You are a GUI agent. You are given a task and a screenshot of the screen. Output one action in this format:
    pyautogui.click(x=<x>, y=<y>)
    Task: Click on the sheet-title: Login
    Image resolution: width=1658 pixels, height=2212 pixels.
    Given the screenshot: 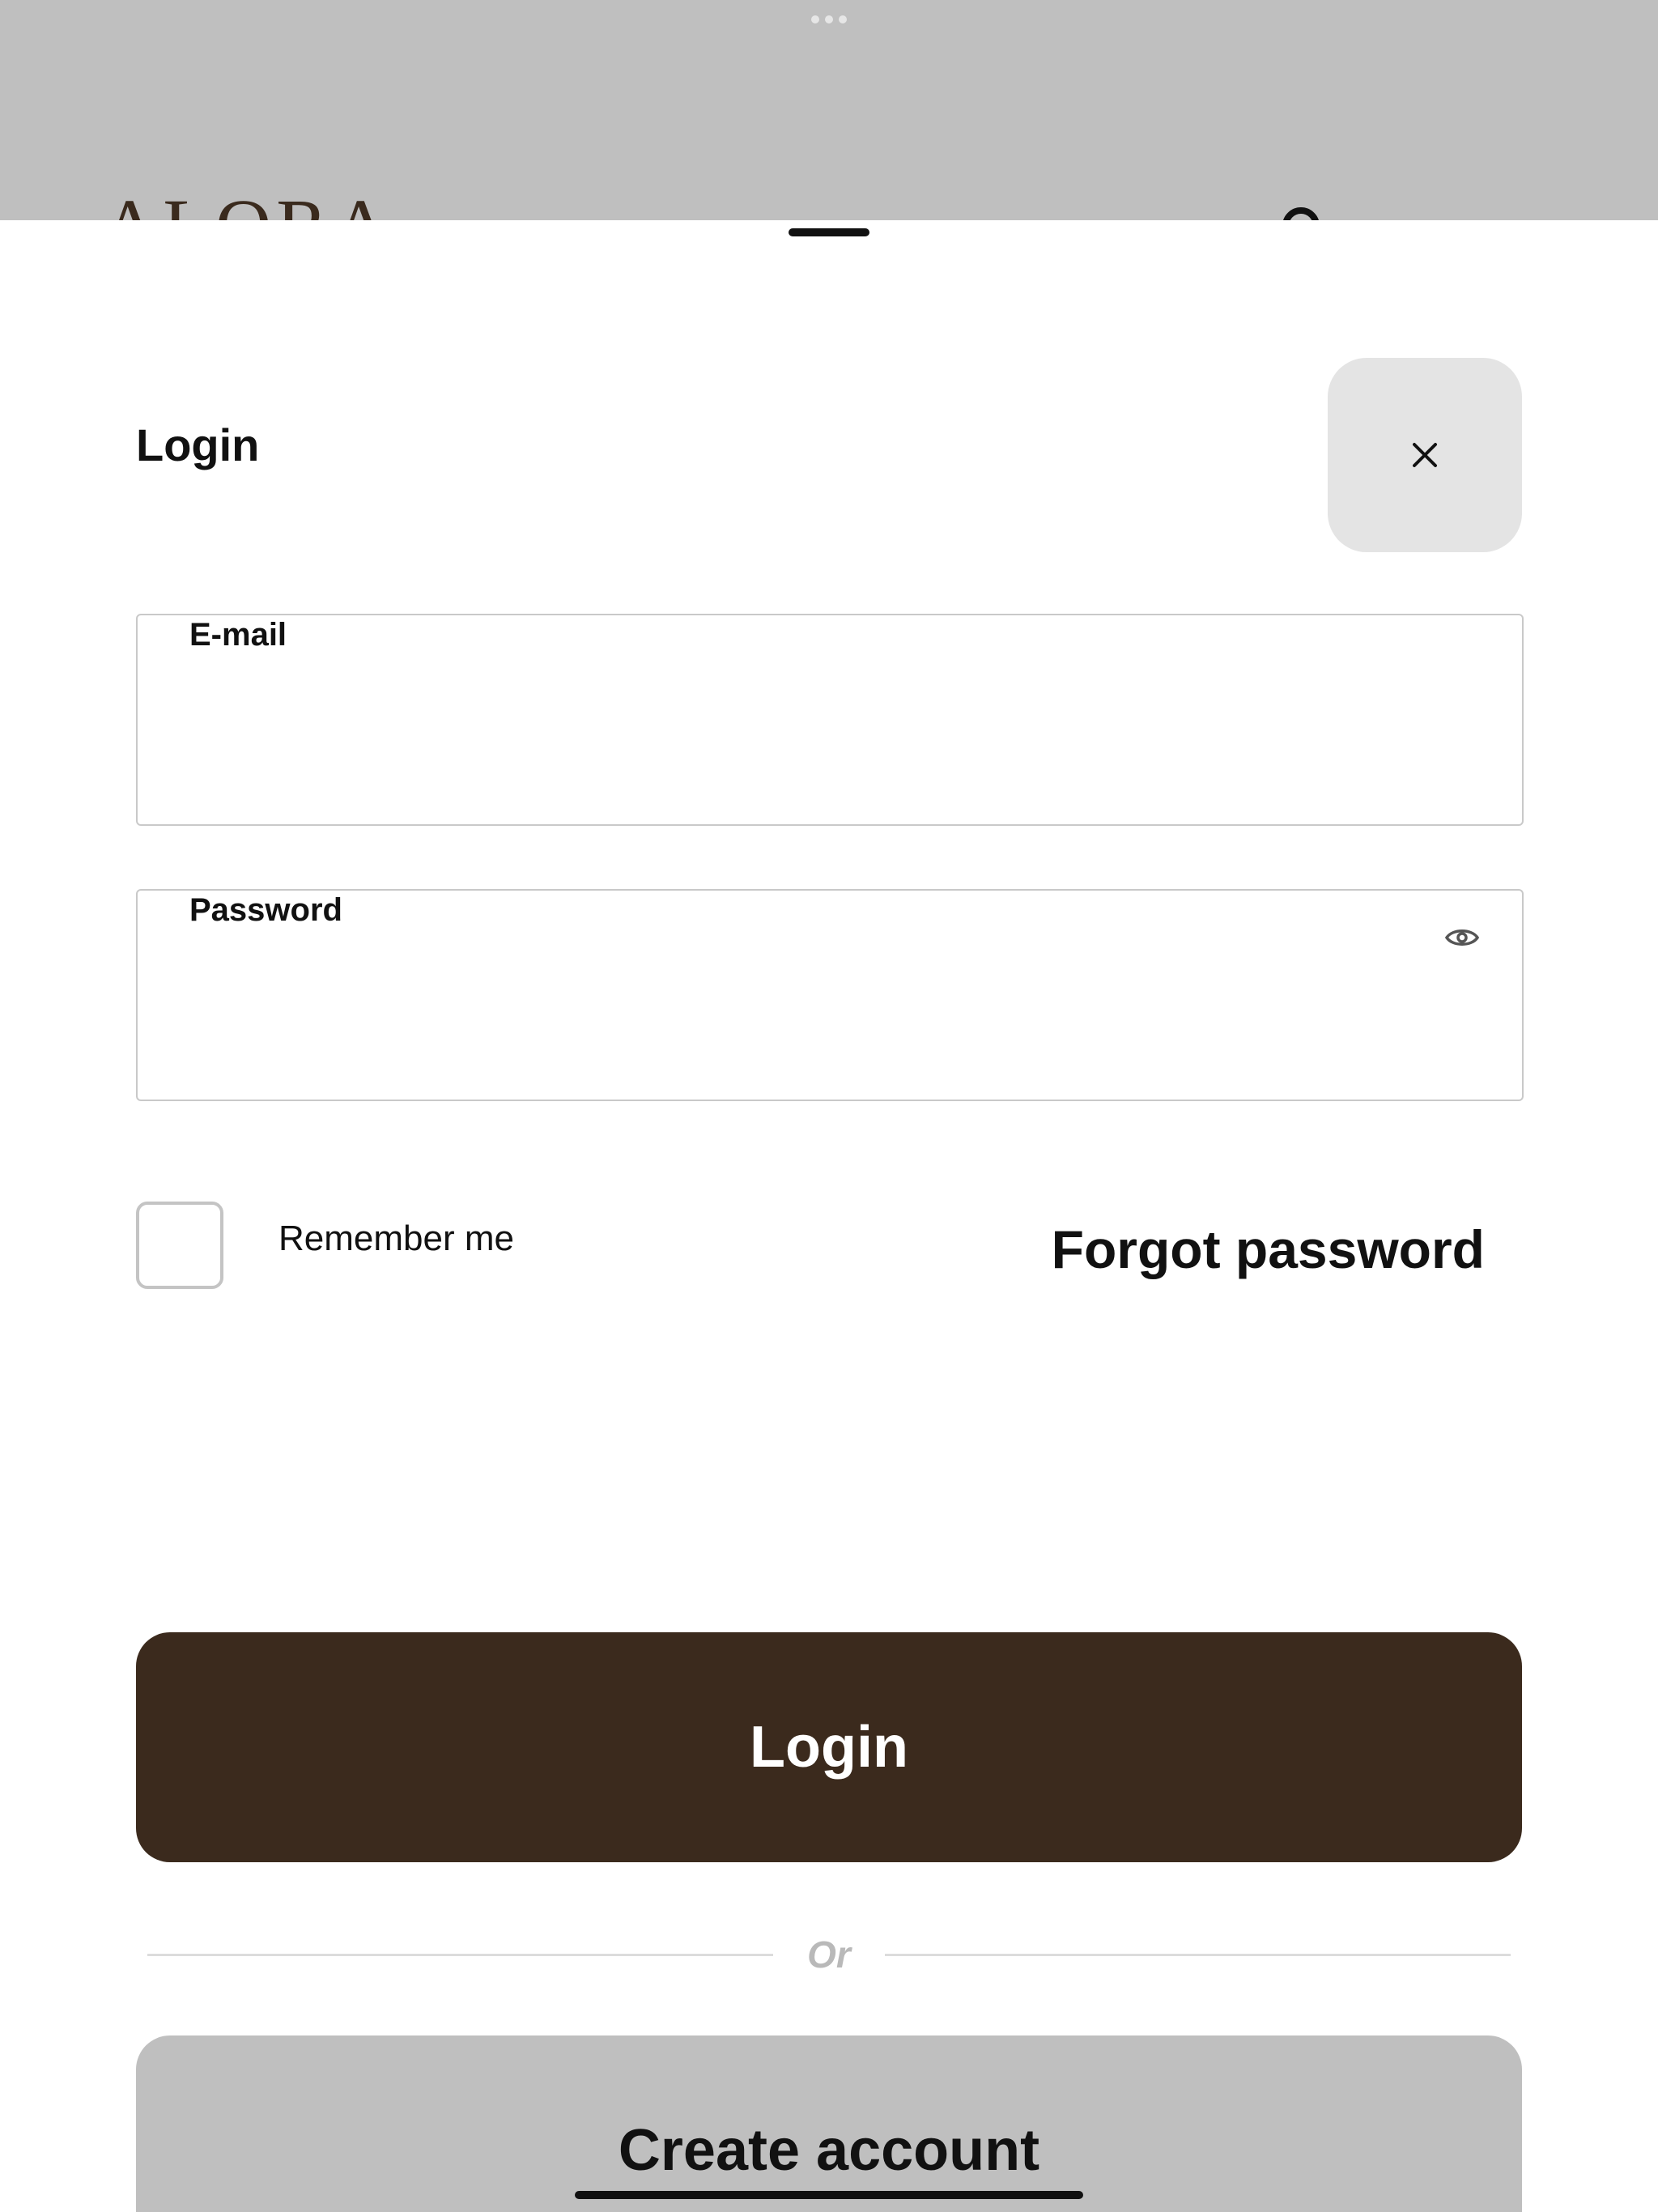 What is the action you would take?
    pyautogui.click(x=198, y=445)
    